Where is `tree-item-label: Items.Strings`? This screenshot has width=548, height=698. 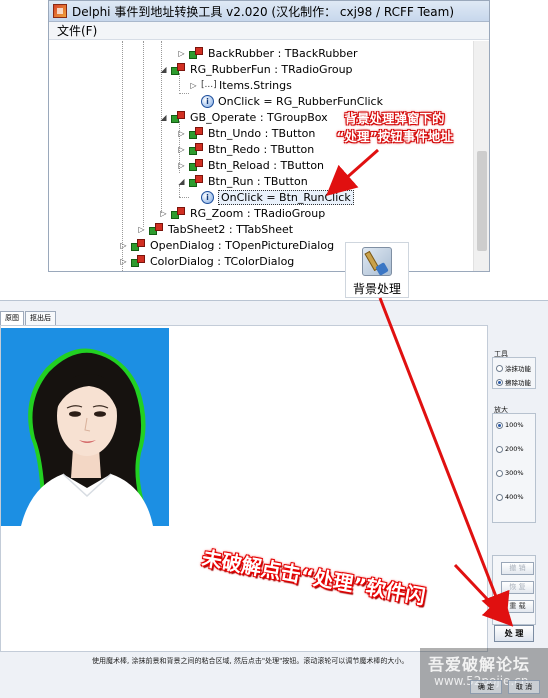
tree-item-label: Items.Strings is located at coordinates (255, 85).